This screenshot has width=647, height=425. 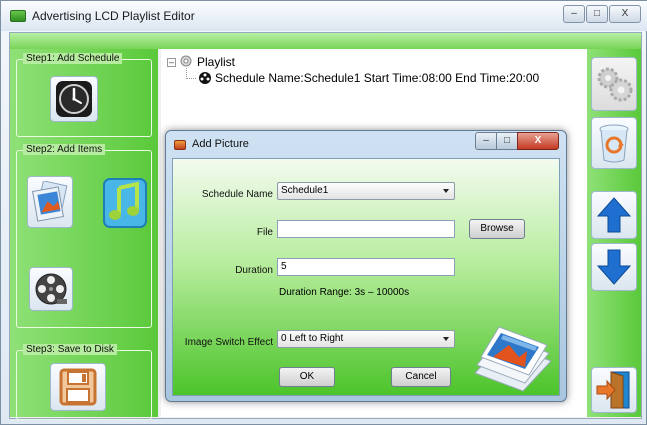 I want to click on file-label: File, so click(x=264, y=232).